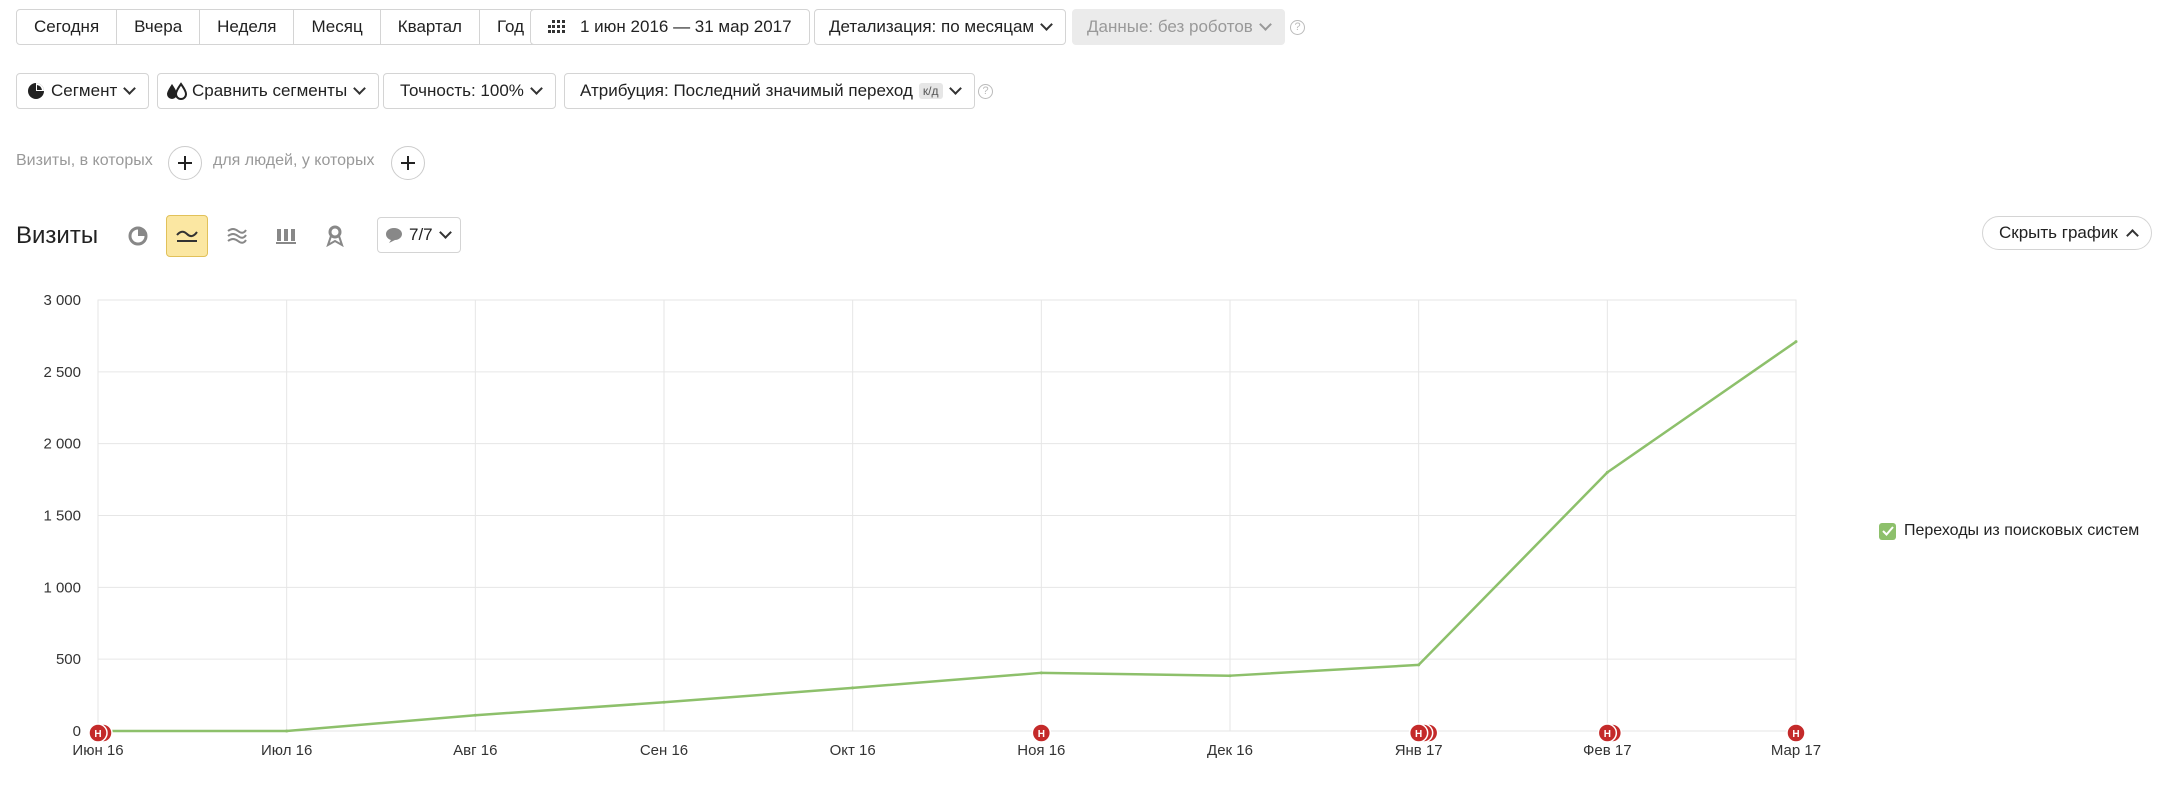 The width and height of the screenshot is (2160, 800). What do you see at coordinates (67, 27) in the screenshot?
I see `period-today-button: Сегодня` at bounding box center [67, 27].